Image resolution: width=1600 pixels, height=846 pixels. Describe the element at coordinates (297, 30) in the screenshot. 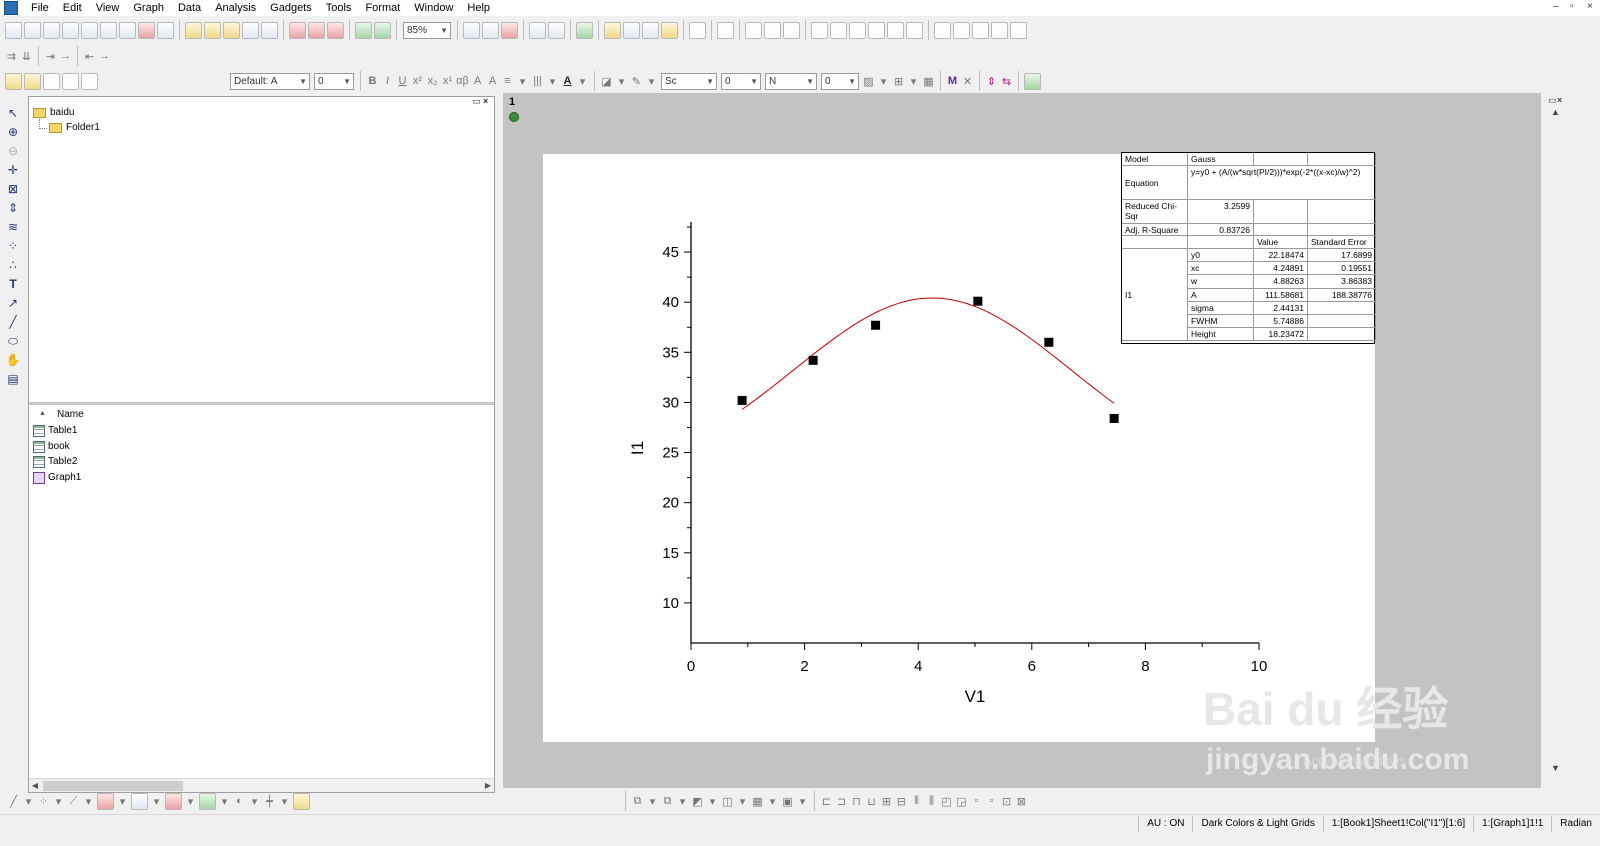

I see `import-icon` at that location.